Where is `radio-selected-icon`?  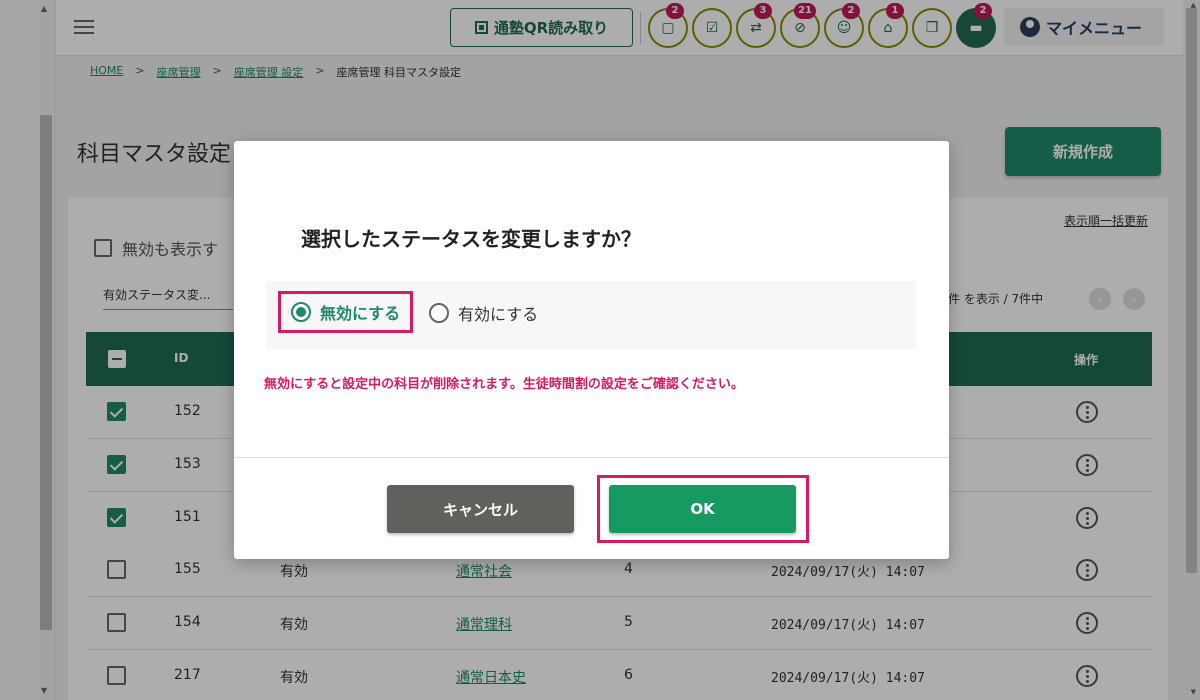
radio-selected-icon is located at coordinates (301, 312).